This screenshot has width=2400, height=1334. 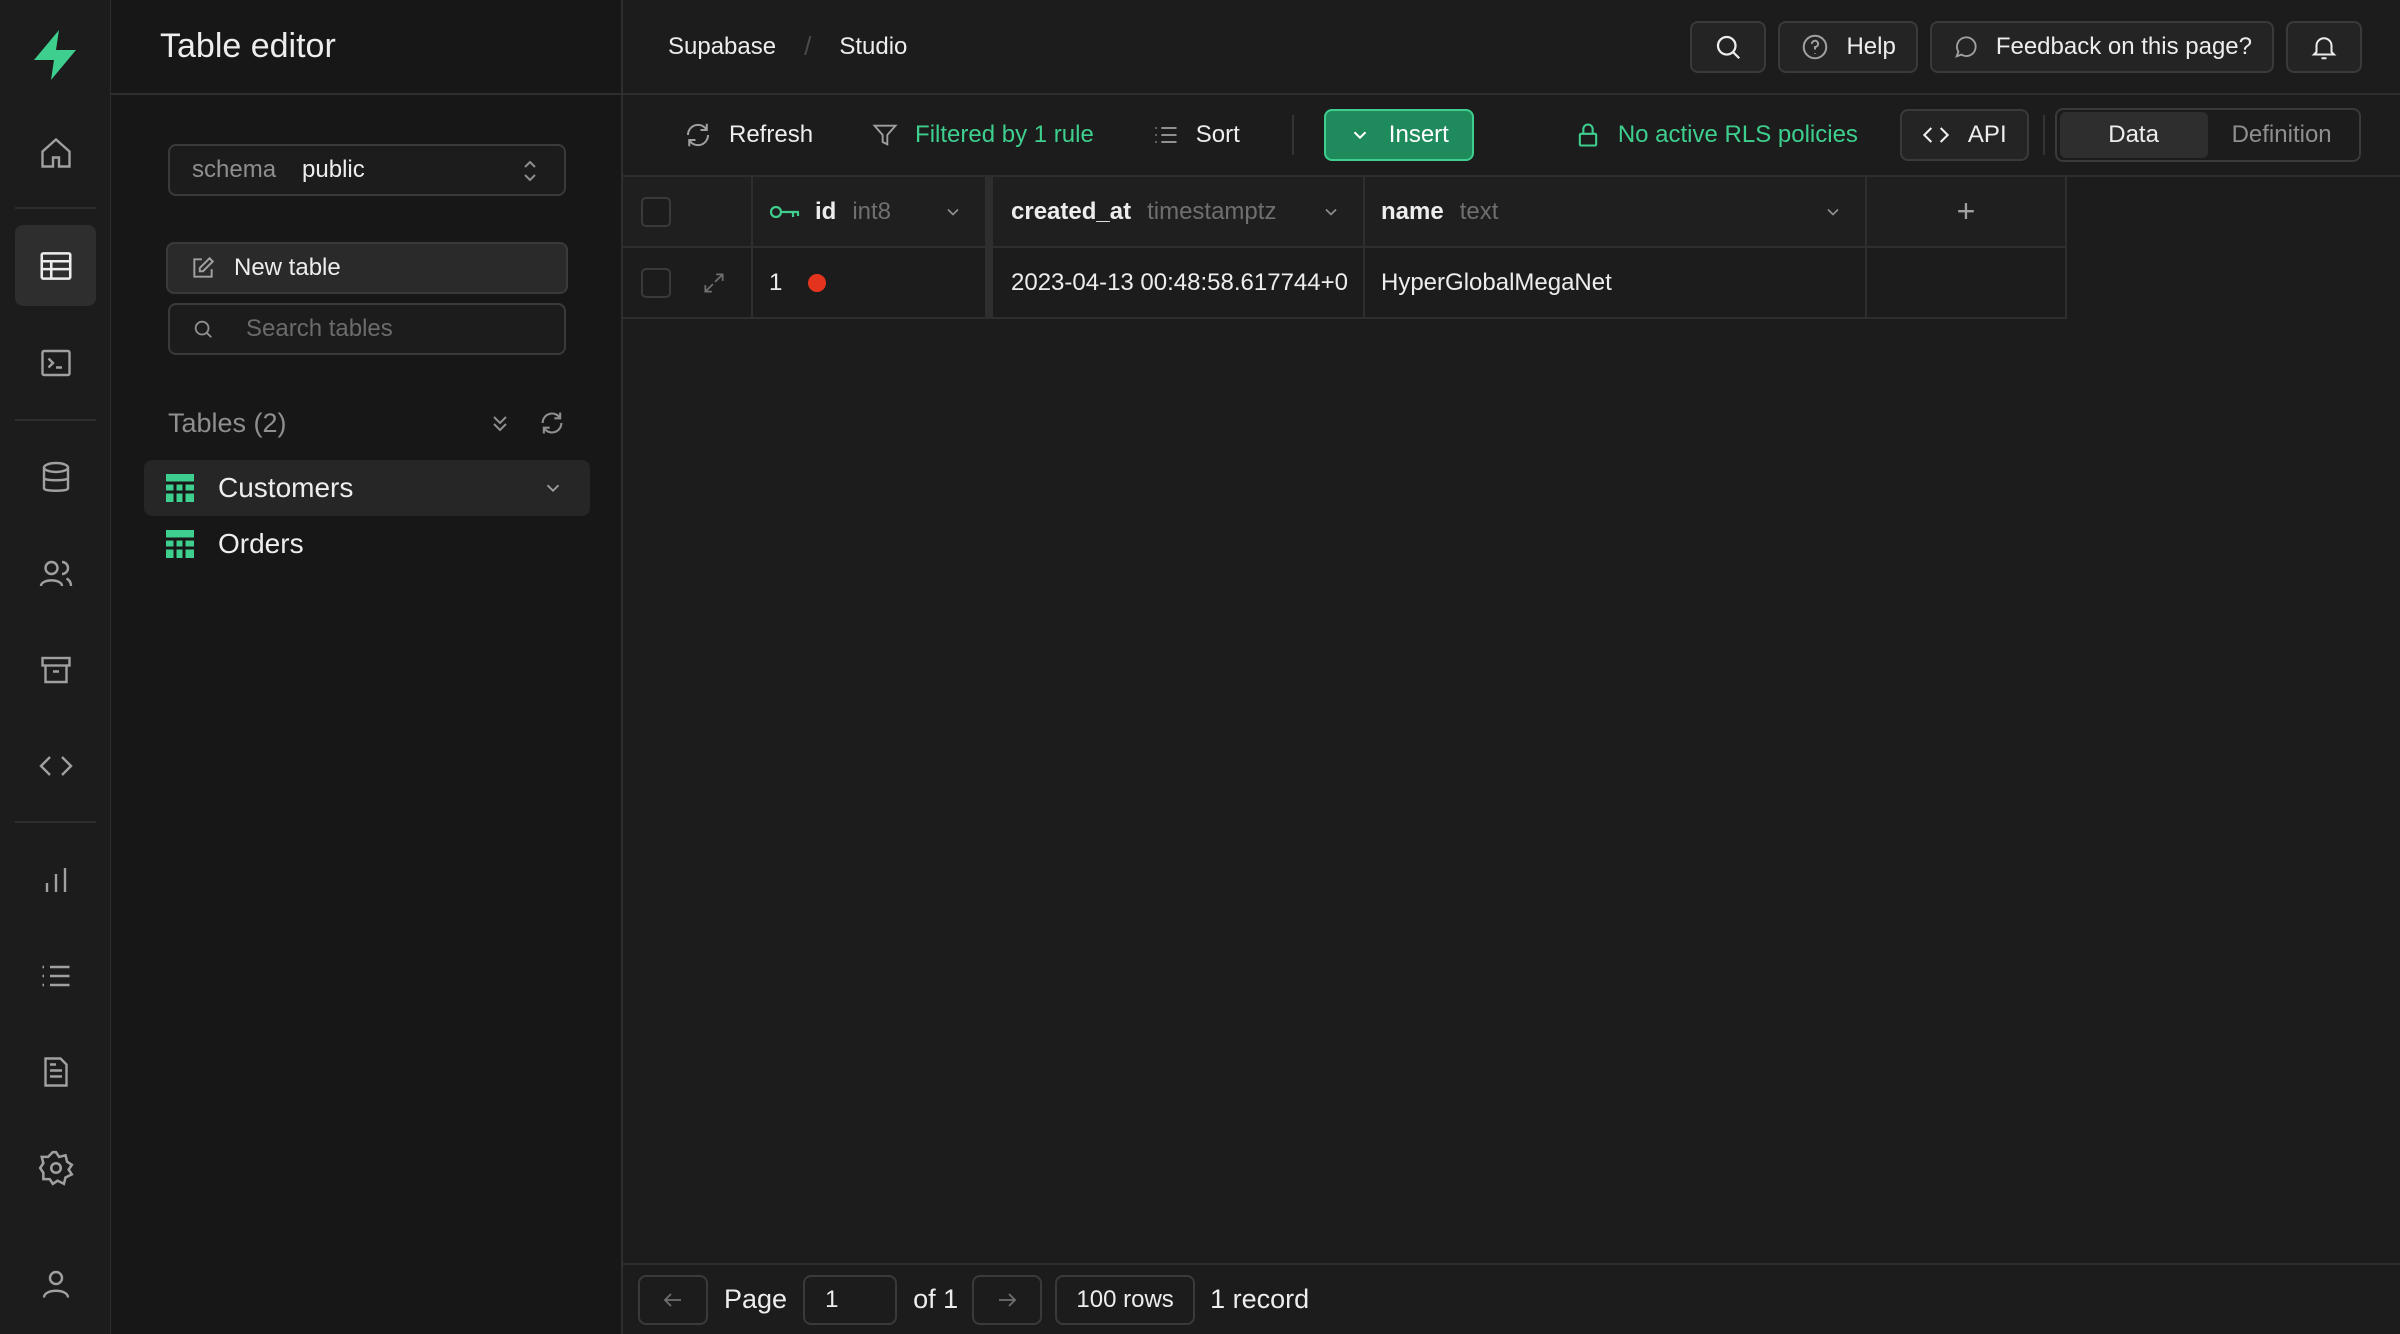 I want to click on next-page-button, so click(x=1007, y=1299).